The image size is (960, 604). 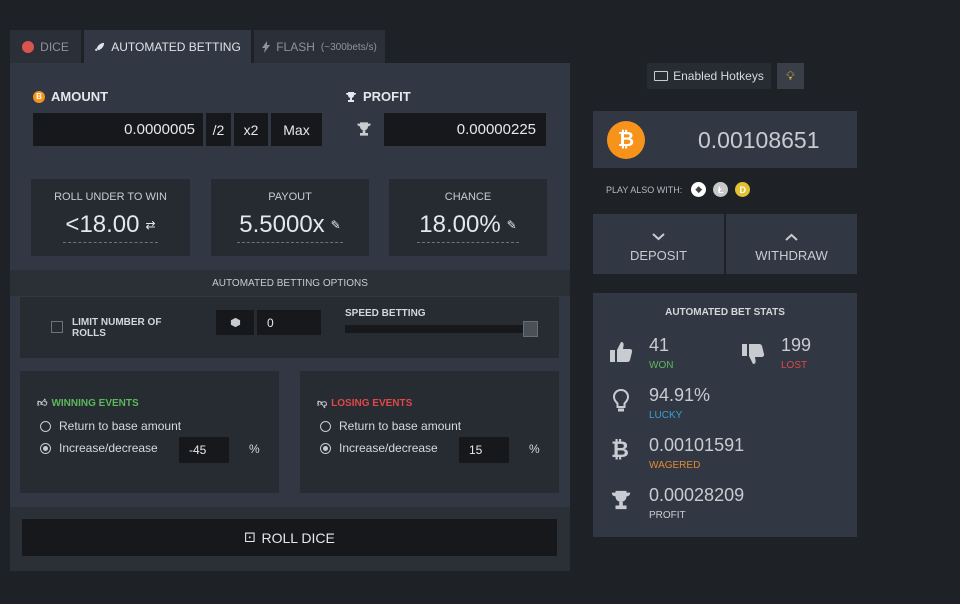 I want to click on play-also-row: PLAY ALSO WITH: ◆ Ł D, so click(x=678, y=189).